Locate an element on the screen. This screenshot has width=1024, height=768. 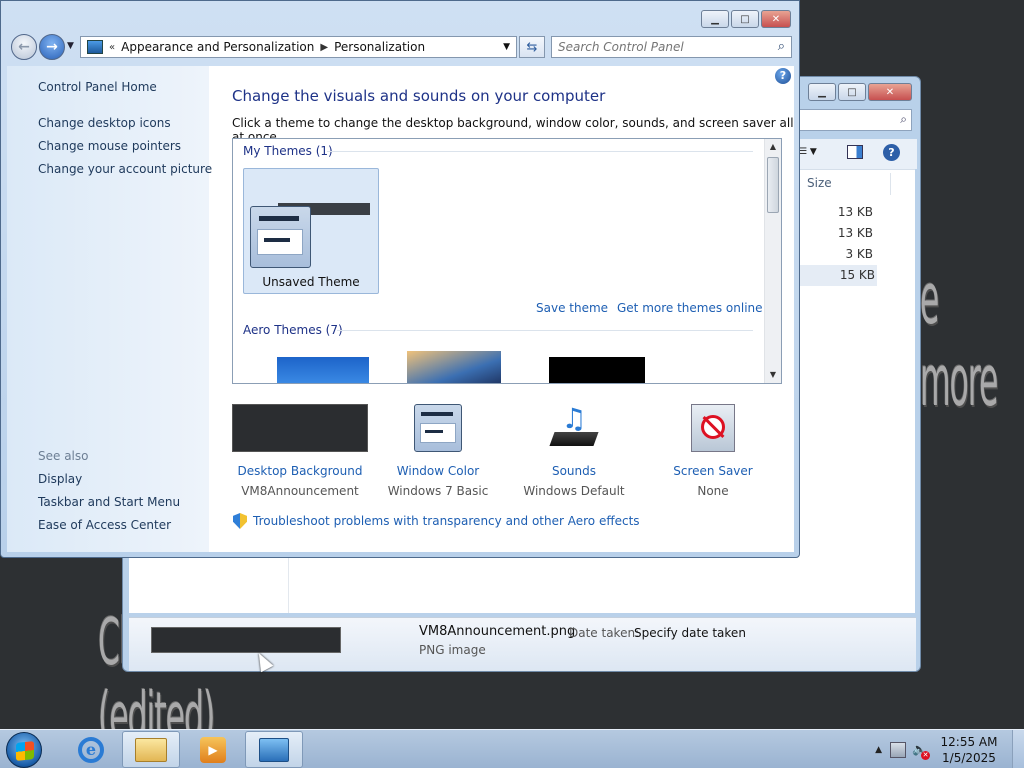
breadcrumb-overflow-icon: « is located at coordinates (112, 47).